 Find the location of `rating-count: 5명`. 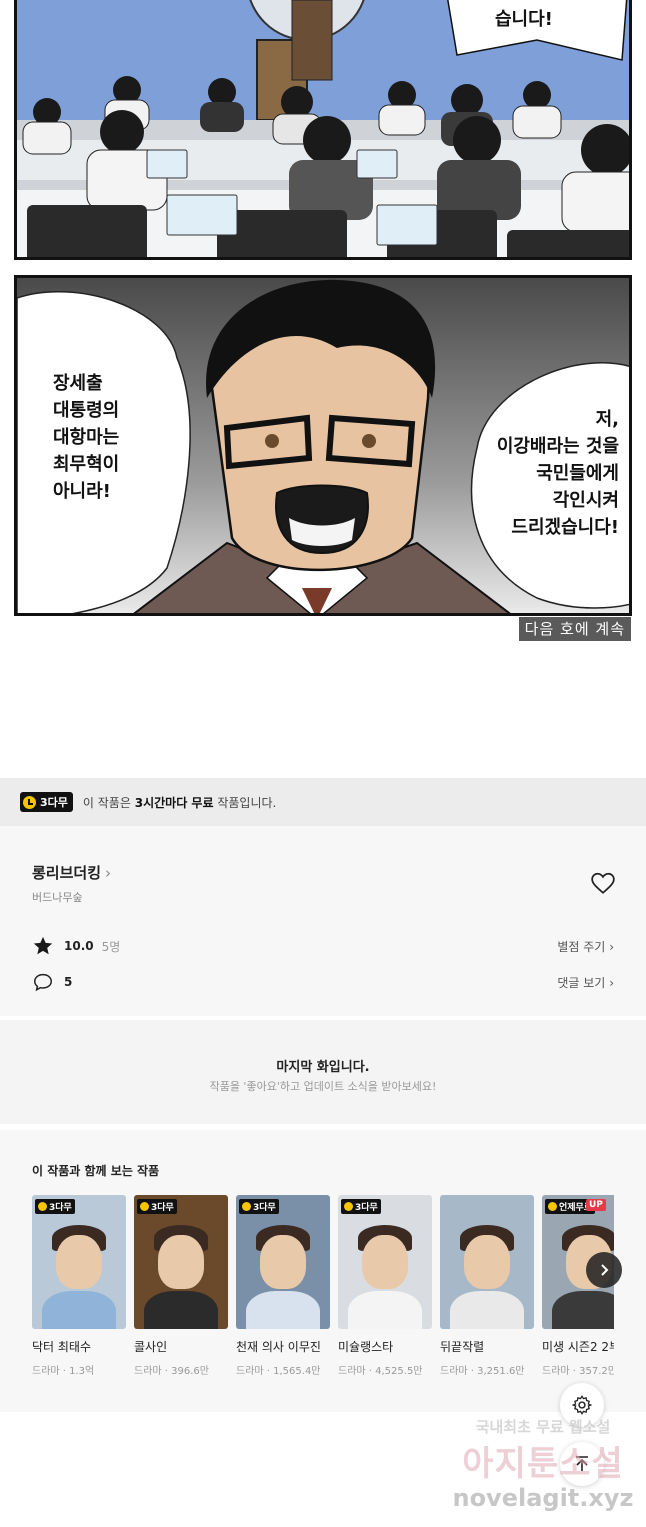

rating-count: 5명 is located at coordinates (111, 946).